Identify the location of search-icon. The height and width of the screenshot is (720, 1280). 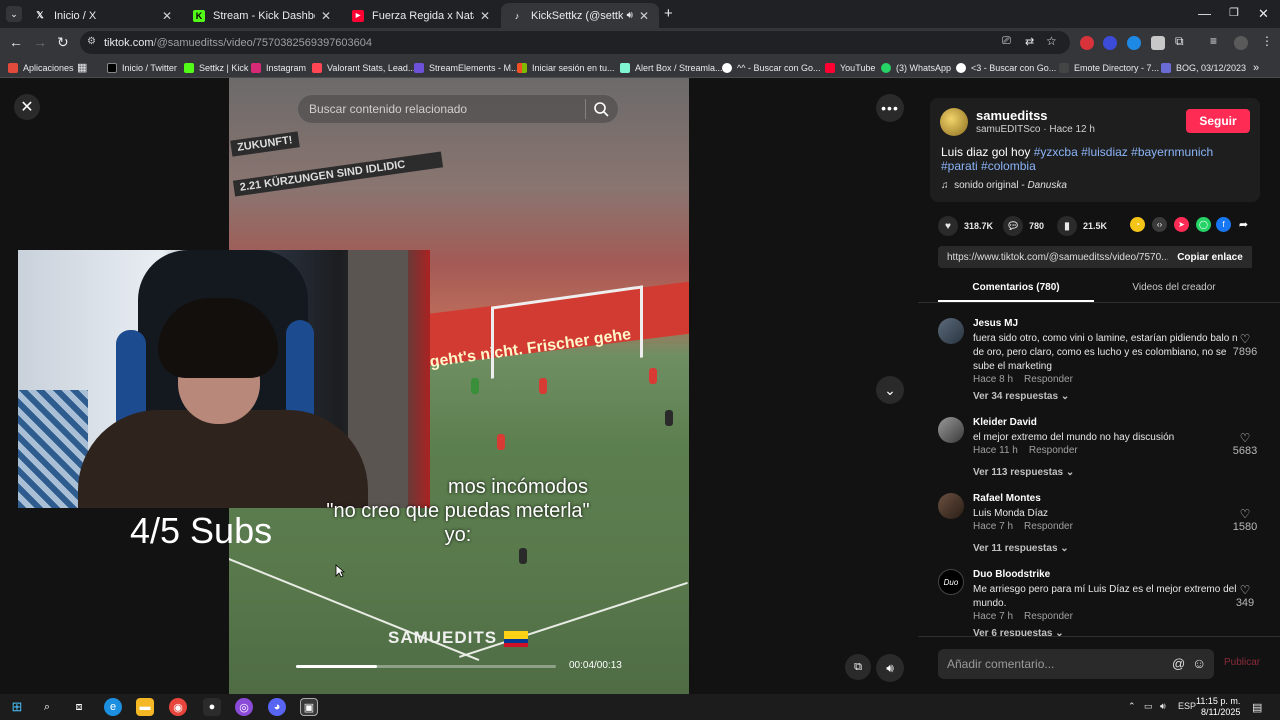
(601, 109).